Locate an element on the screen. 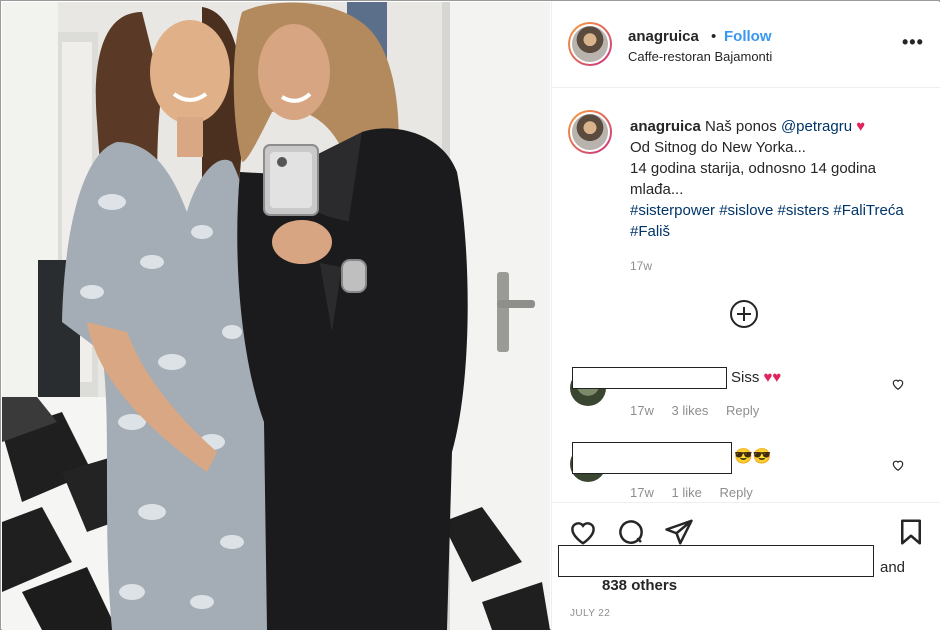 This screenshot has width=940, height=630. author-avatar is located at coordinates (590, 44).